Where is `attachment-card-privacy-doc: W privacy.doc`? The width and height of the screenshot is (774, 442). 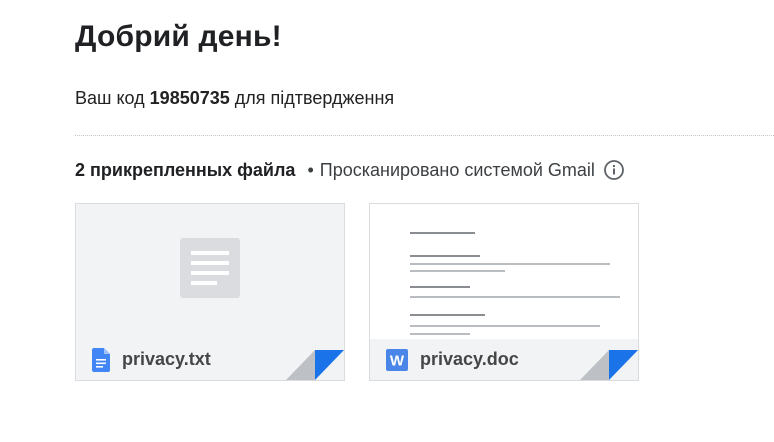
attachment-card-privacy-doc: W privacy.doc is located at coordinates (504, 292).